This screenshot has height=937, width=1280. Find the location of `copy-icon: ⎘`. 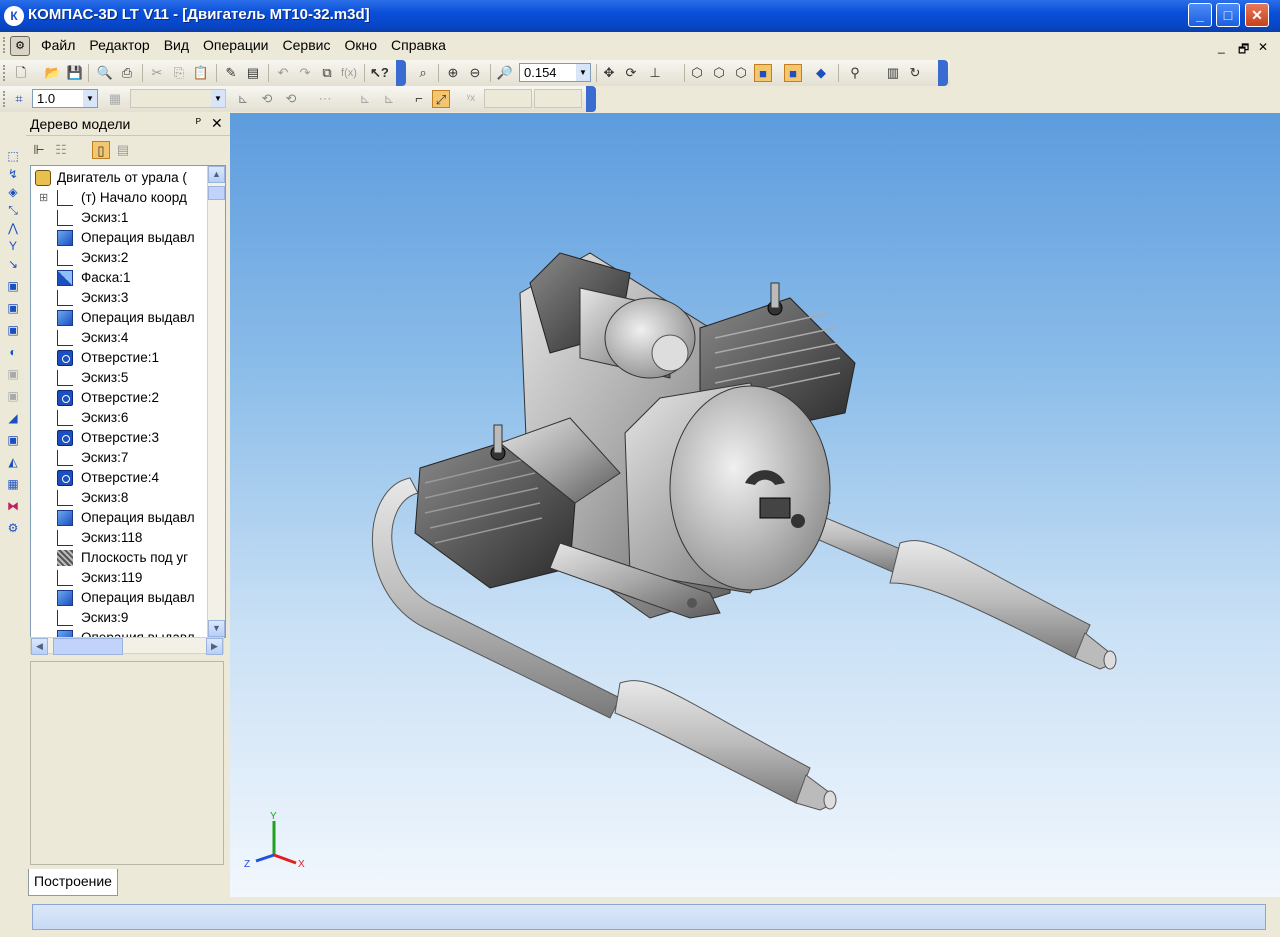

copy-icon: ⎘ is located at coordinates (179, 73).